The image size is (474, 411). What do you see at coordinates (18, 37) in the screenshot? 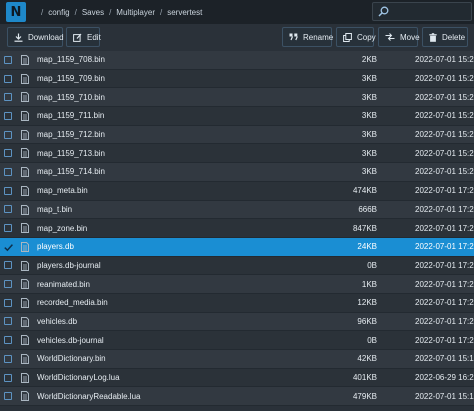
I see `download-icon` at bounding box center [18, 37].